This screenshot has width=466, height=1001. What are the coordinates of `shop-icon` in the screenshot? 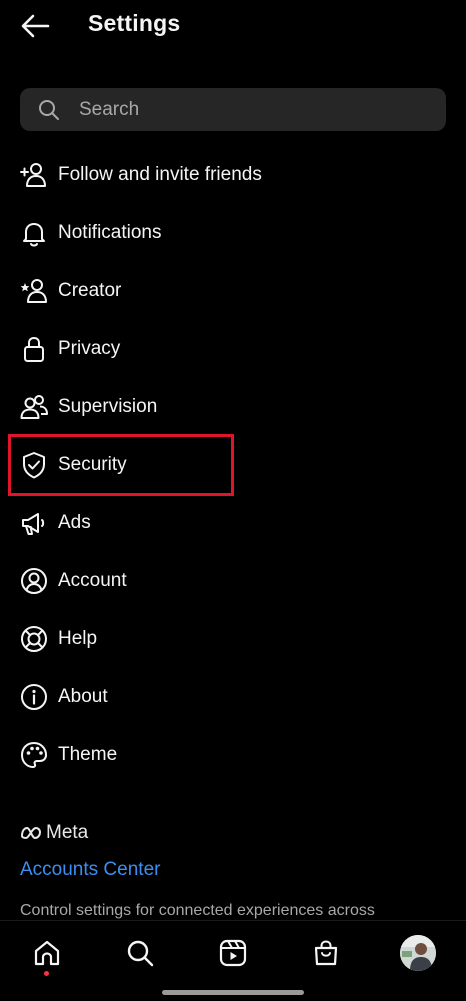 It's located at (326, 953).